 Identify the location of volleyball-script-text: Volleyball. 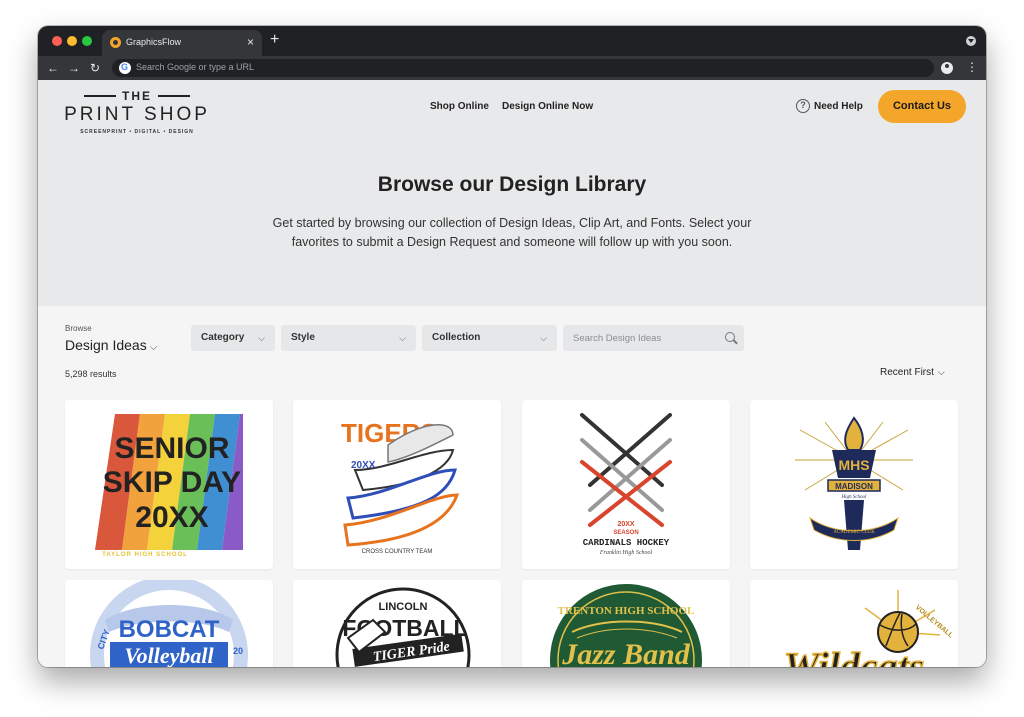
(169, 655).